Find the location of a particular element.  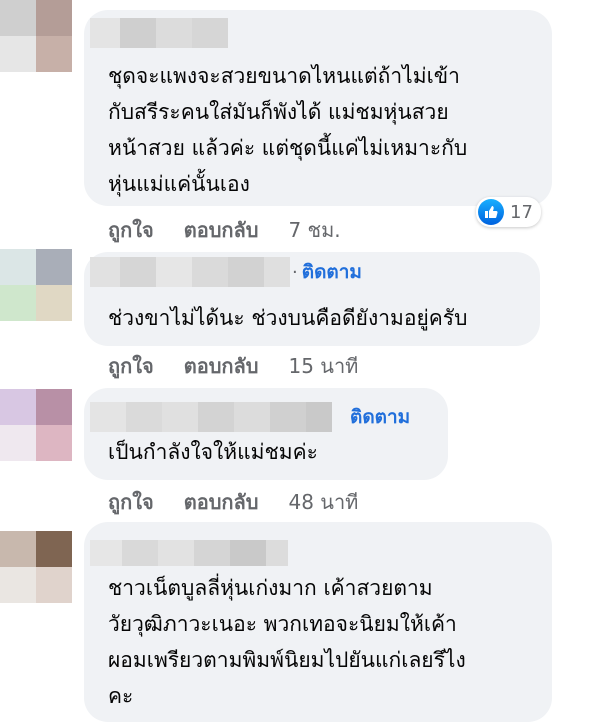

comment-text-line: คะ is located at coordinates (121, 696).